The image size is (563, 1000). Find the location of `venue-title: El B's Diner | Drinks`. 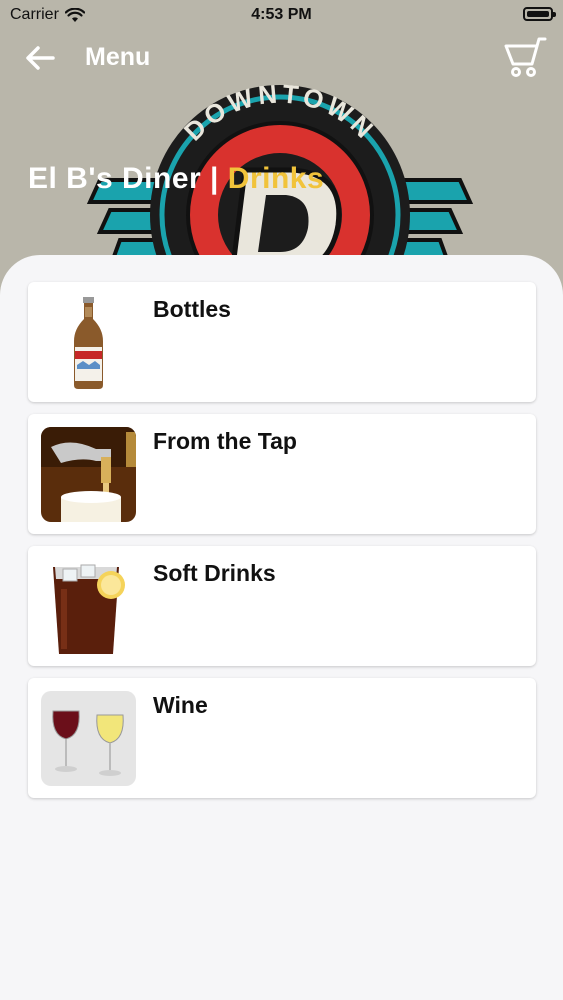

venue-title: El B's Diner | Drinks is located at coordinates (176, 179).